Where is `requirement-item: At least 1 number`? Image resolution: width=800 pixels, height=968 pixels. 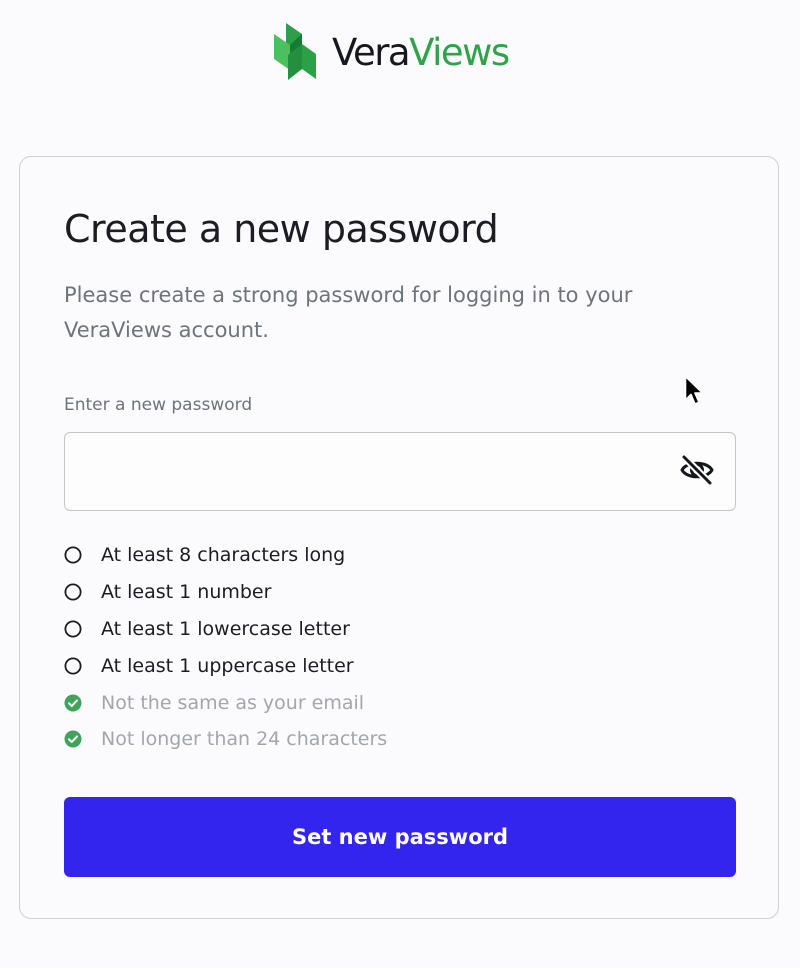 requirement-item: At least 1 number is located at coordinates (225, 592).